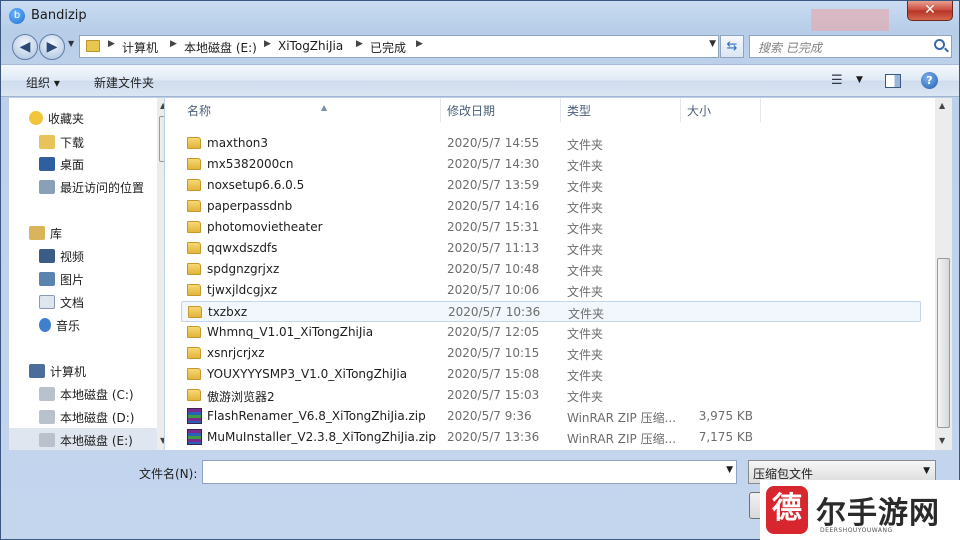 This screenshot has height=540, width=960. I want to click on file-type-value: 压缩包文件, so click(783, 474).